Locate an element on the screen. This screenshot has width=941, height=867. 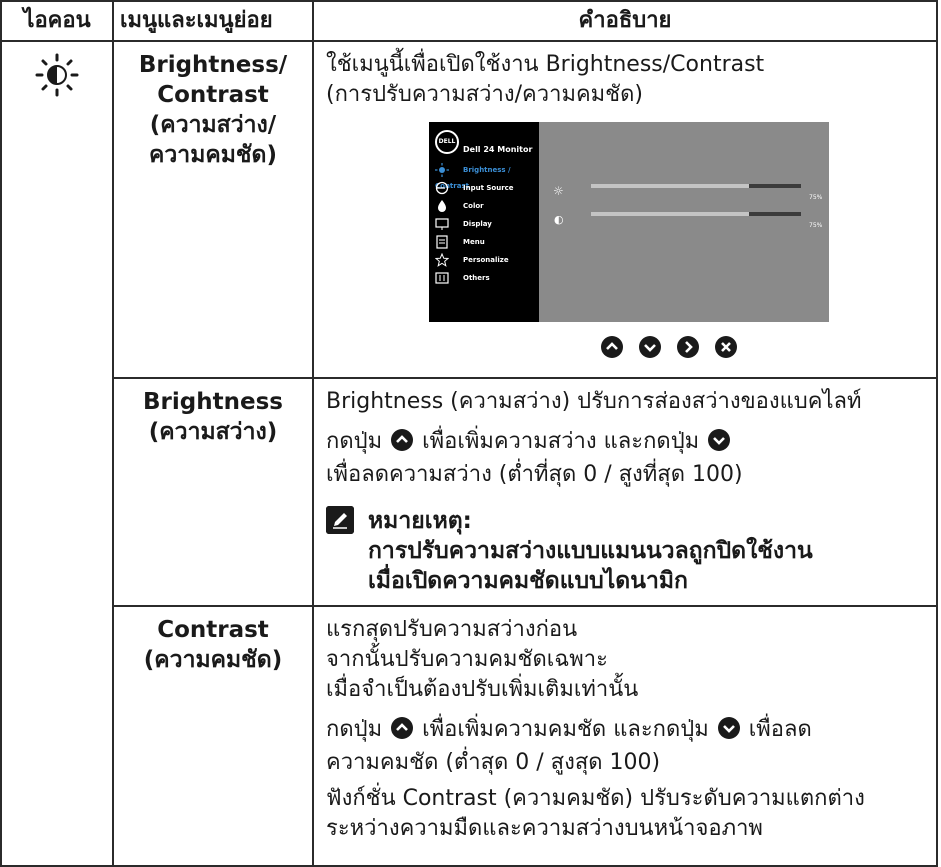
table-header-row: ไอคอน เมนูและเมนูย่อย คำอธิบาย is located at coordinates (469, 21).